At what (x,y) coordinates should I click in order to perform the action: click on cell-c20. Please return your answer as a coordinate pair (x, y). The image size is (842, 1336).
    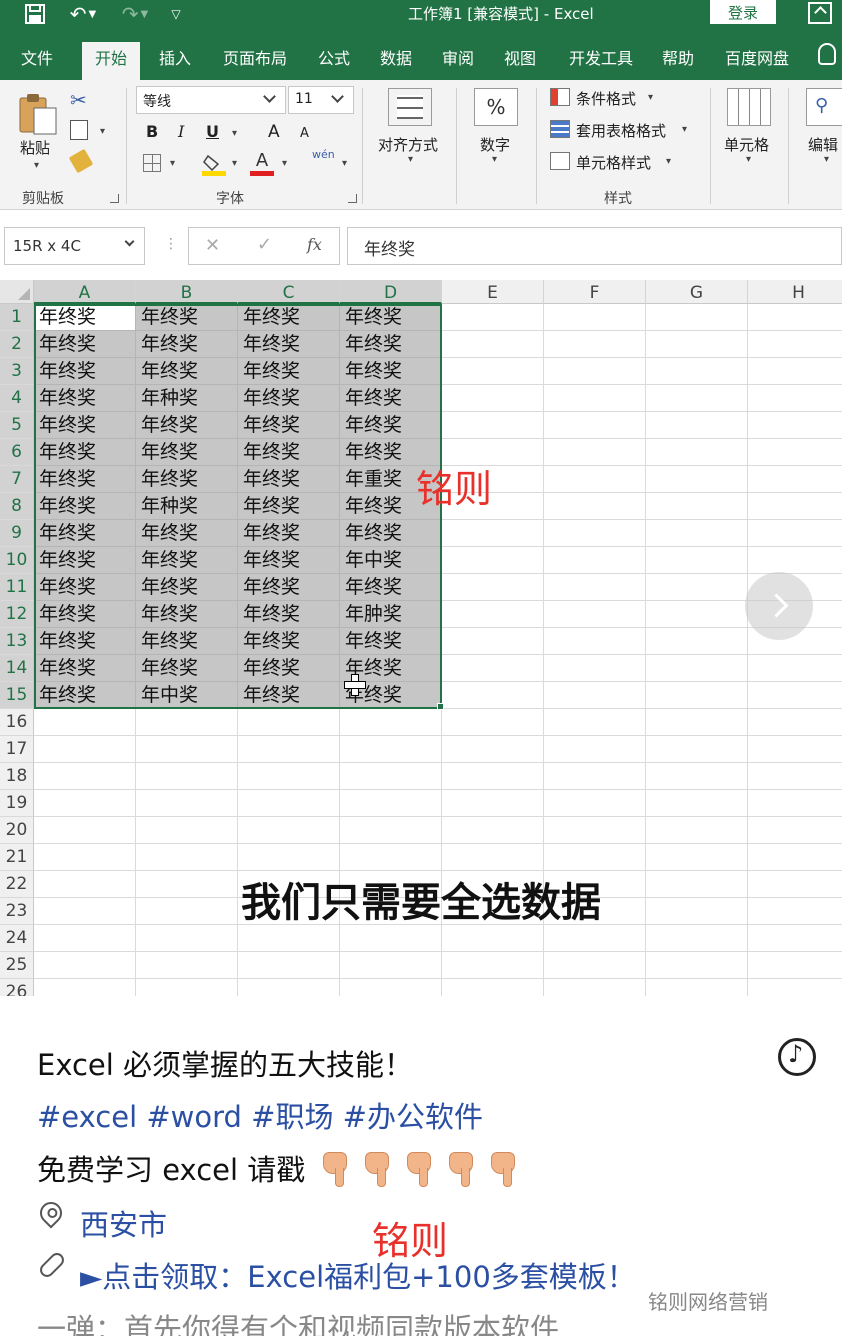
    Looking at the image, I should click on (289, 830).